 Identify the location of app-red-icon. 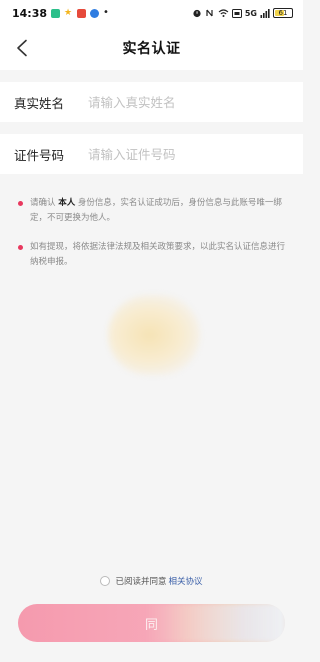
(82, 13).